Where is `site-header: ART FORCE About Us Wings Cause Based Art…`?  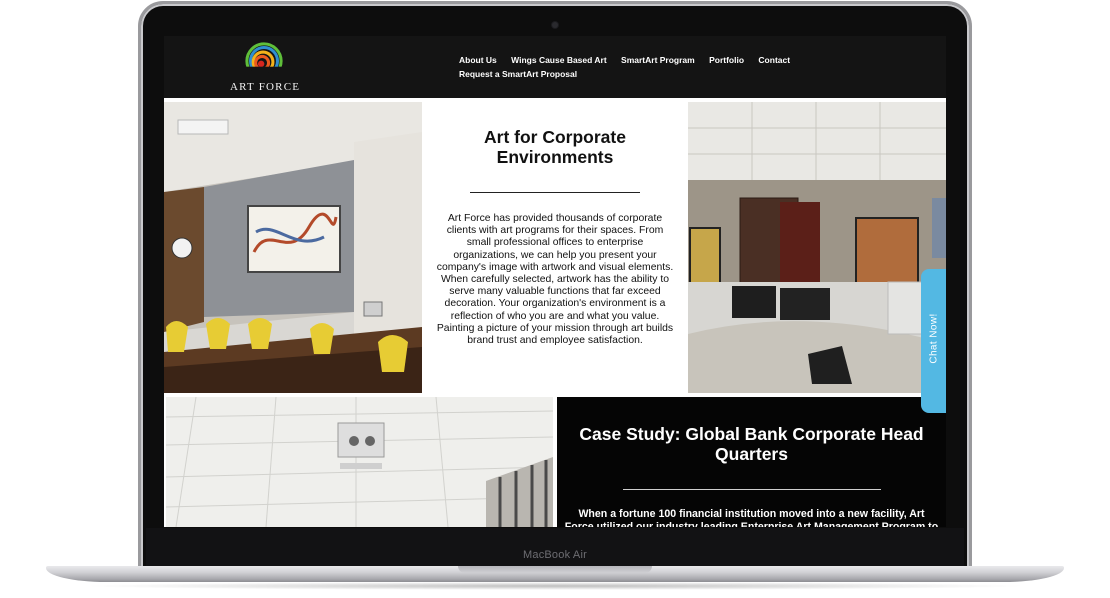
site-header: ART FORCE About Us Wings Cause Based Art… is located at coordinates (555, 67).